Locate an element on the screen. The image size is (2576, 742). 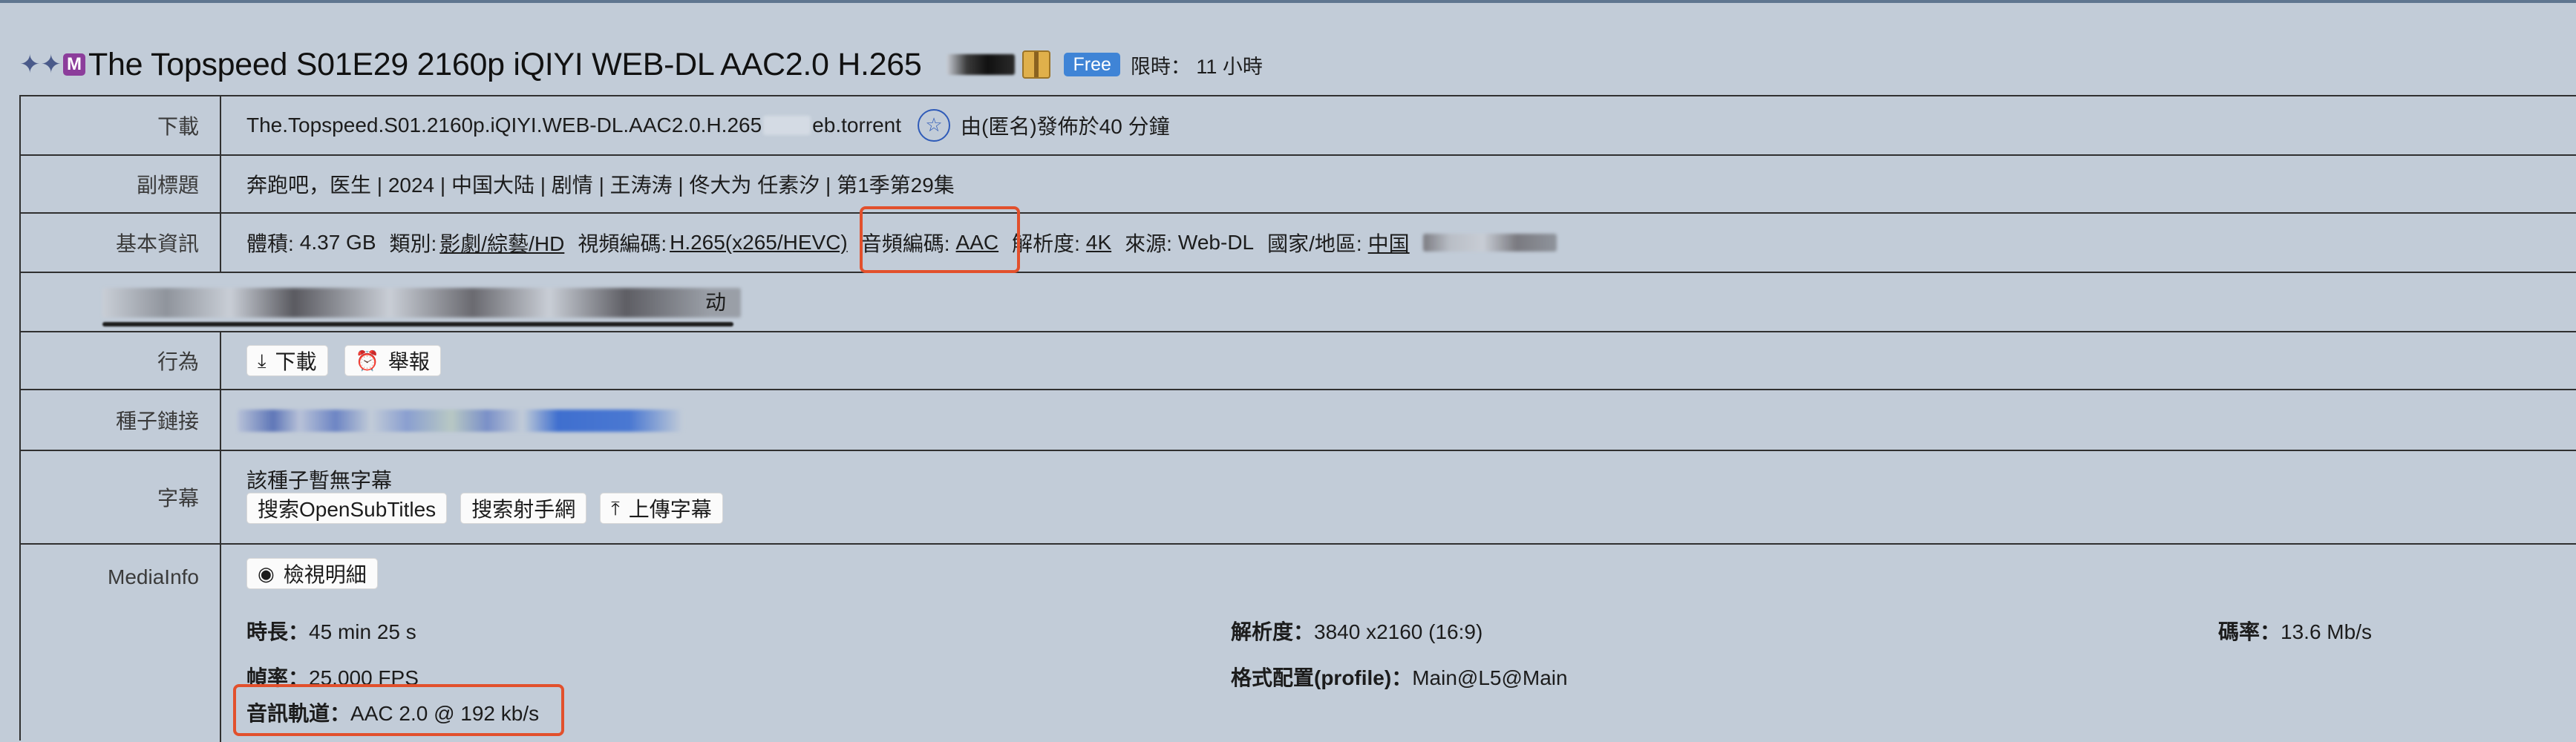
label-actions: 行為 is located at coordinates (121, 360).